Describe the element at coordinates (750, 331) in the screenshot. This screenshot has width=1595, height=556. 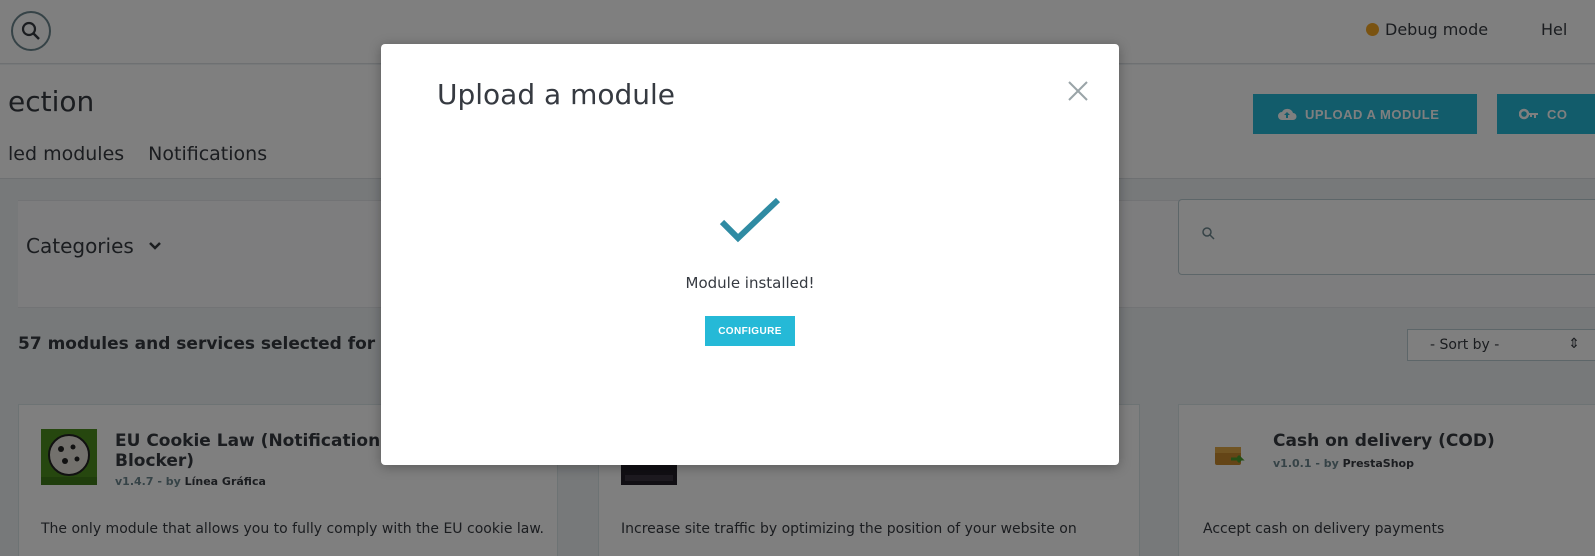
I see `configure-button: CONFIGURE` at that location.